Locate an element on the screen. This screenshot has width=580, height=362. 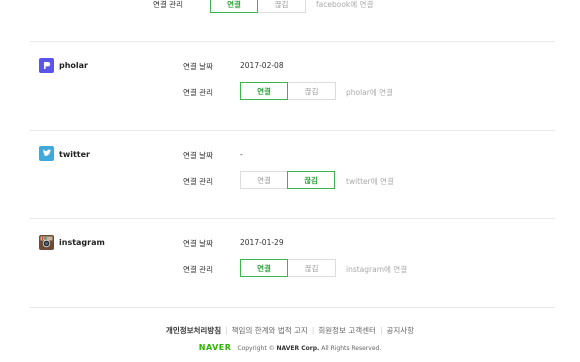
pholar-name: pholar is located at coordinates (74, 65).